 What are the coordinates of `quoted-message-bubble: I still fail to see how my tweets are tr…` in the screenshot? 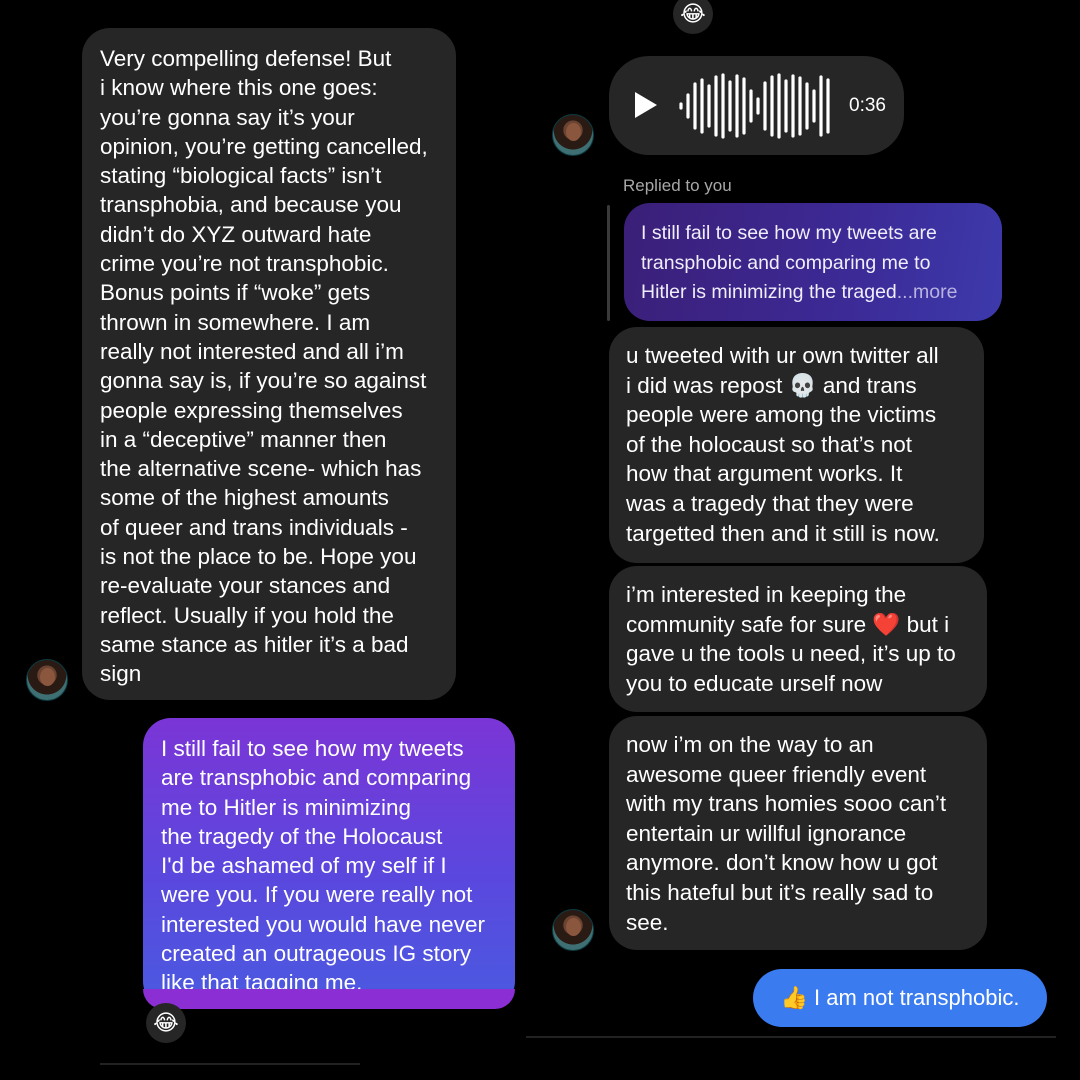 It's located at (813, 262).